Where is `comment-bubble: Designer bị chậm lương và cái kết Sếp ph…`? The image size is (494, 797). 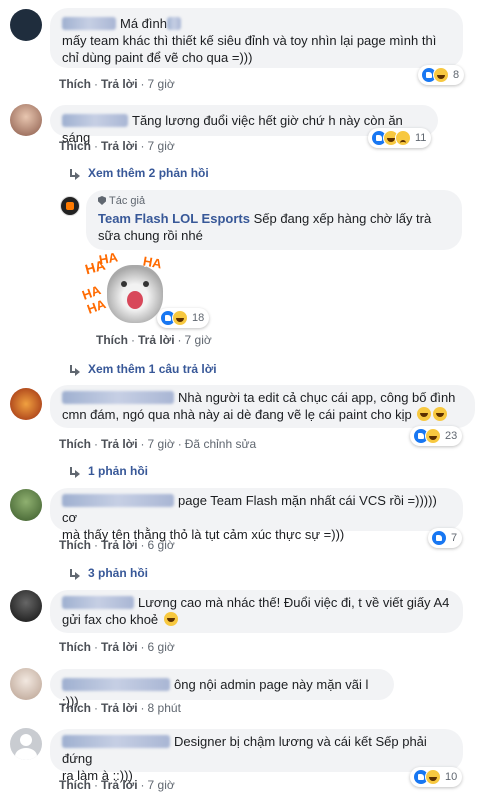 comment-bubble: Designer bị chậm lương và cái kết Sếp ph… is located at coordinates (256, 756).